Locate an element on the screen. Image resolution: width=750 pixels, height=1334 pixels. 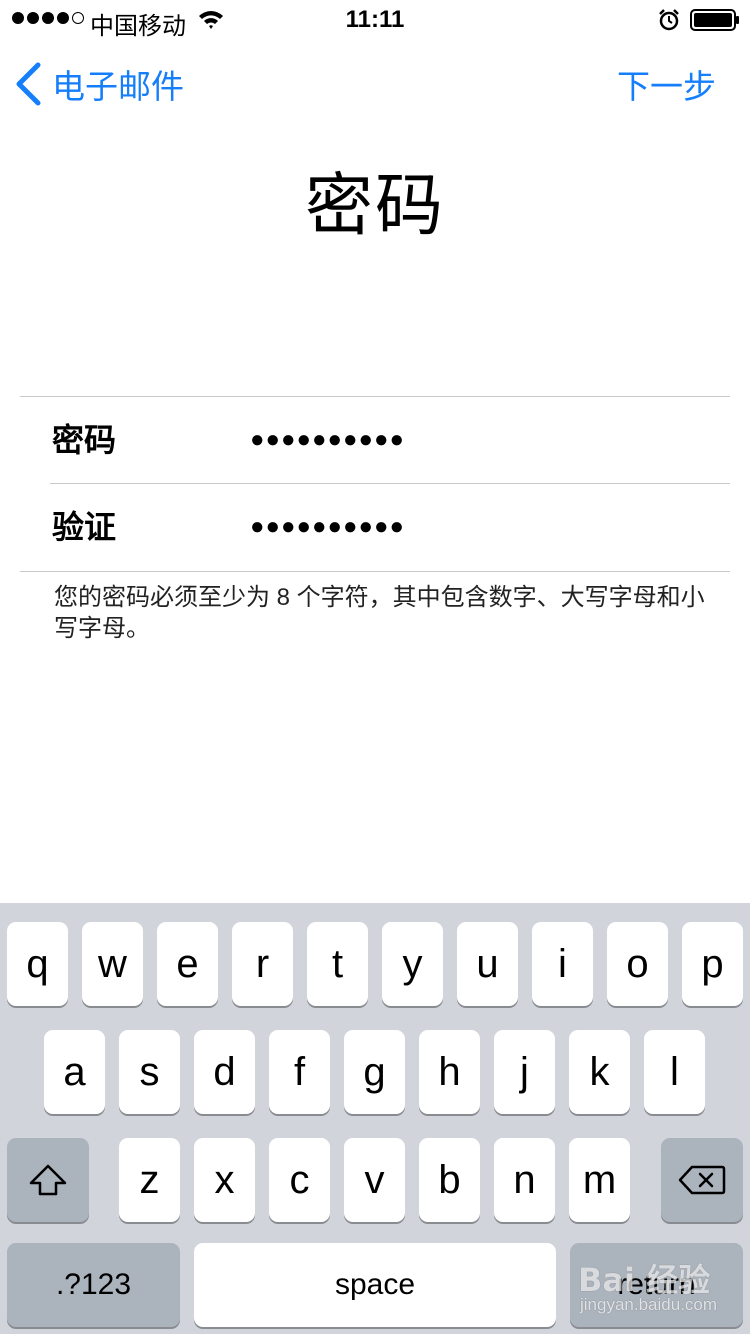
alarm-icon is located at coordinates (669, 20).